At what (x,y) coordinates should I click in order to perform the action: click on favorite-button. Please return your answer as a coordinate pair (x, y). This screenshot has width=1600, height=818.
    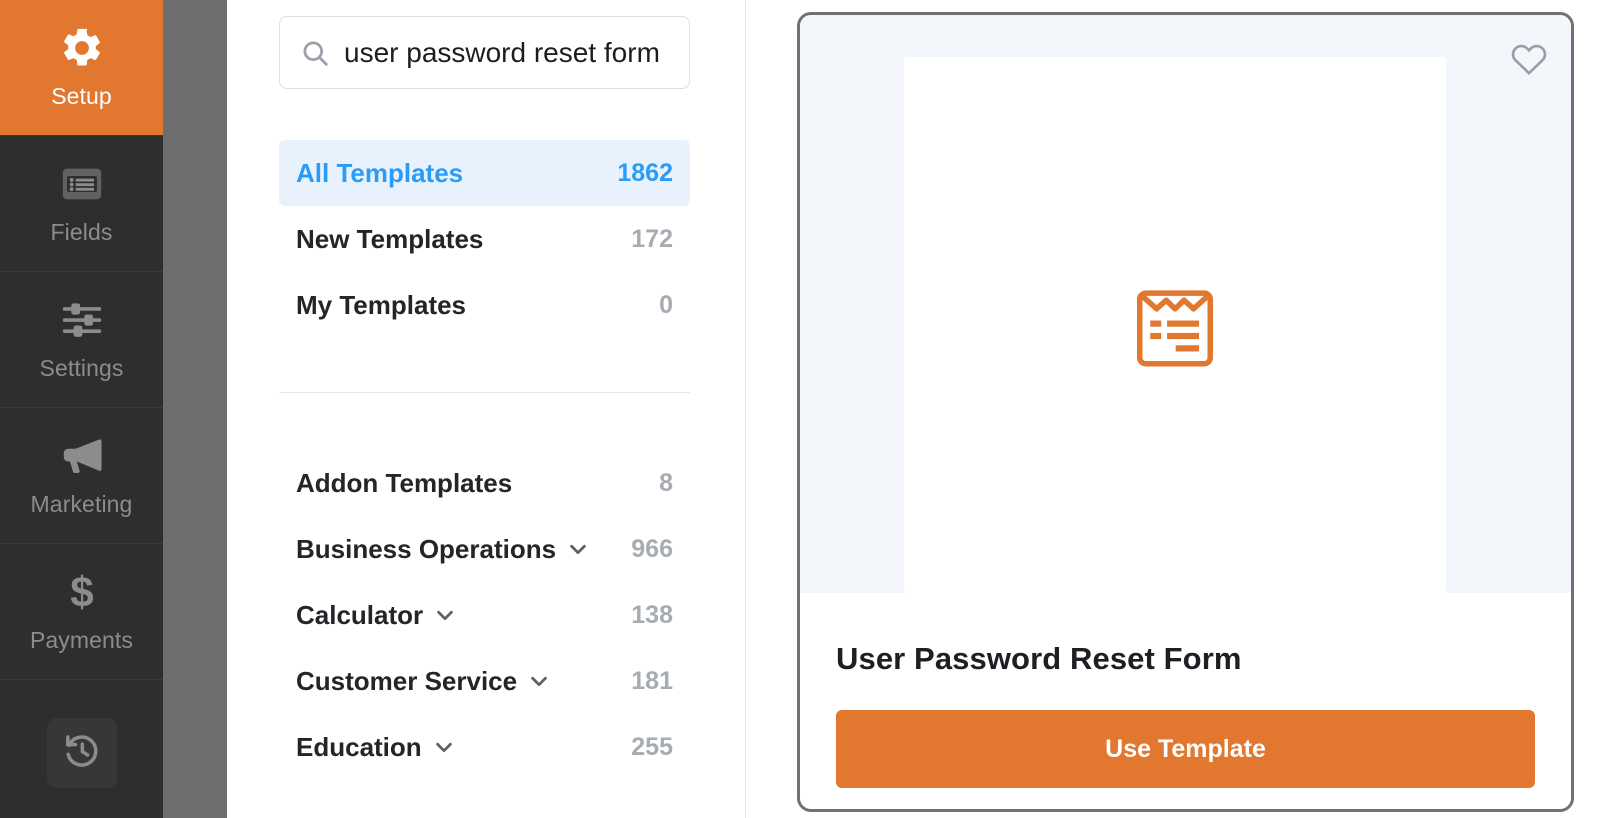
    Looking at the image, I should click on (1529, 58).